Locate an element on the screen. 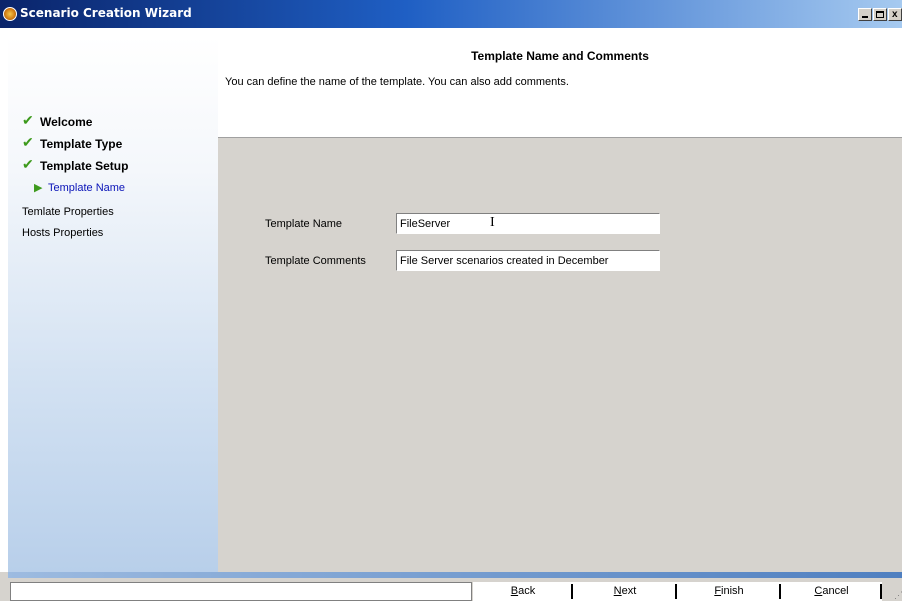 Image resolution: width=902 pixels, height=601 pixels. maximize-icon is located at coordinates (880, 14).